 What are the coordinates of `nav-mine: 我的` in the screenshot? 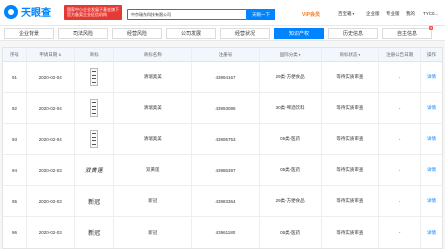 It's located at (410, 14).